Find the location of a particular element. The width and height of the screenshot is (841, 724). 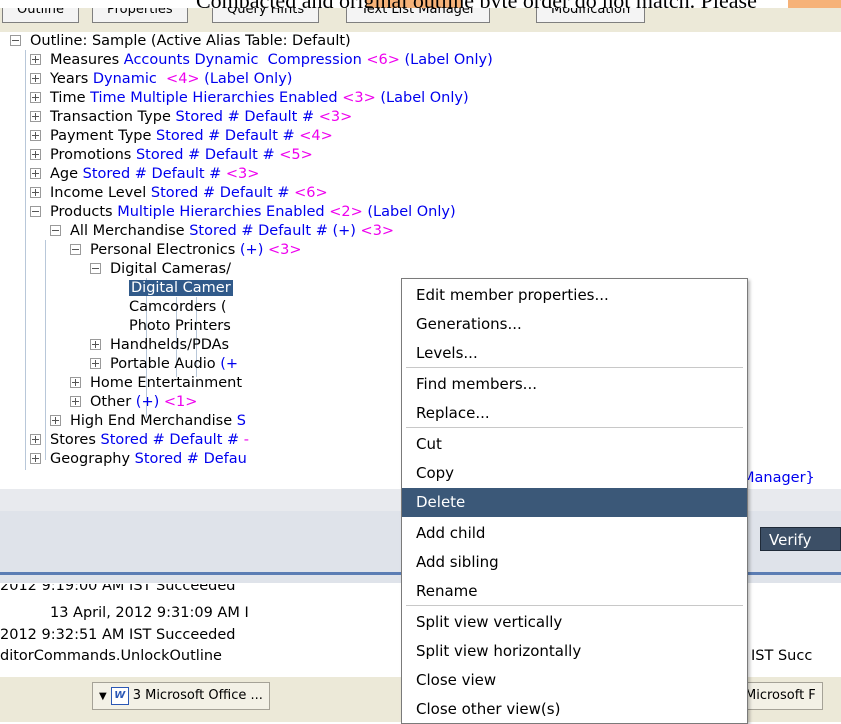

tree-node-text: <1> is located at coordinates (180, 402).